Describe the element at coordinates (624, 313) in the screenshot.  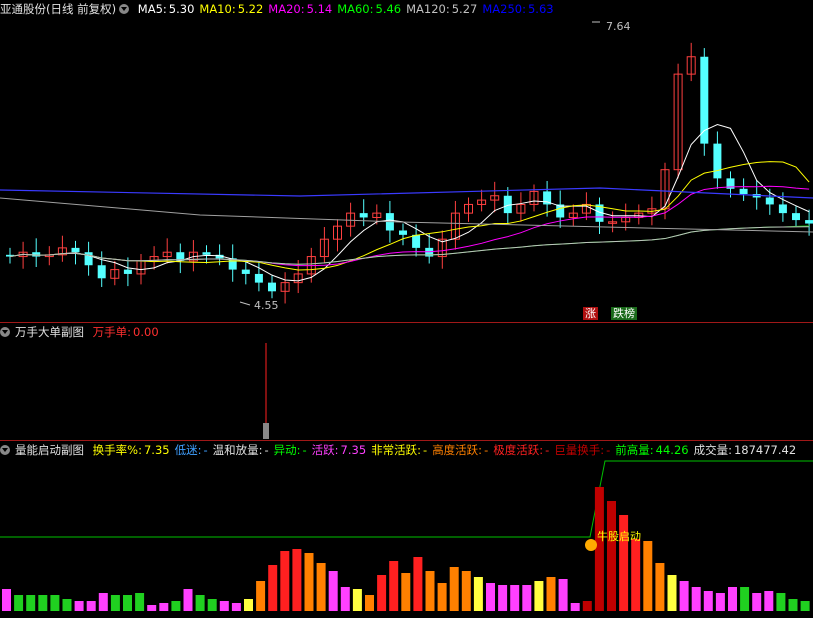
I see `rank-tag: 跌榜` at that location.